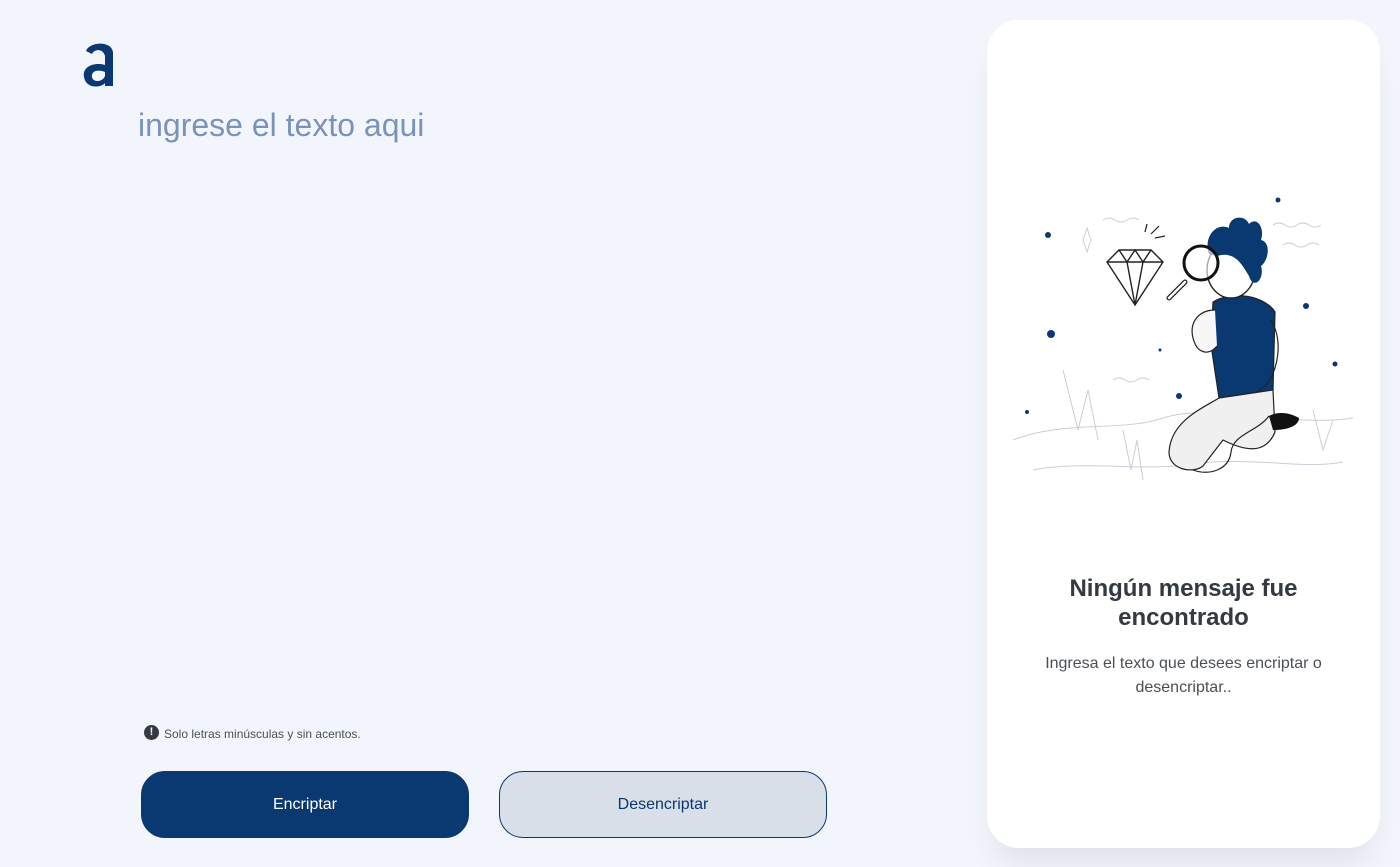 This screenshot has width=1400, height=867. Describe the element at coordinates (305, 804) in the screenshot. I see `encrypt-button: Encriptar` at that location.